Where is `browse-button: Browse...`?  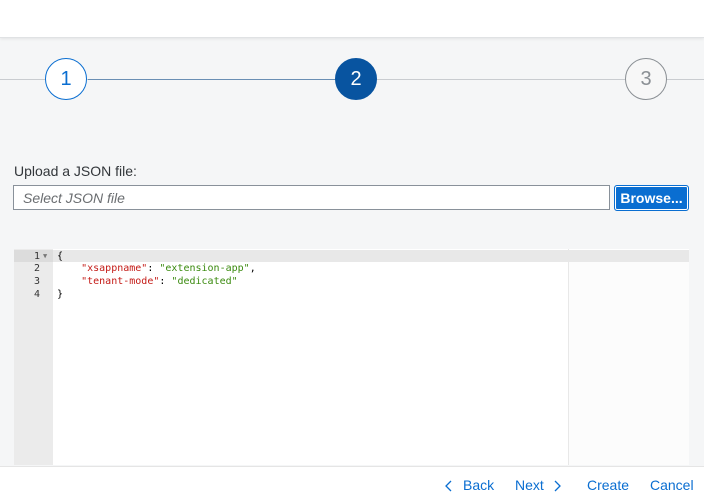
browse-button: Browse... is located at coordinates (651, 198).